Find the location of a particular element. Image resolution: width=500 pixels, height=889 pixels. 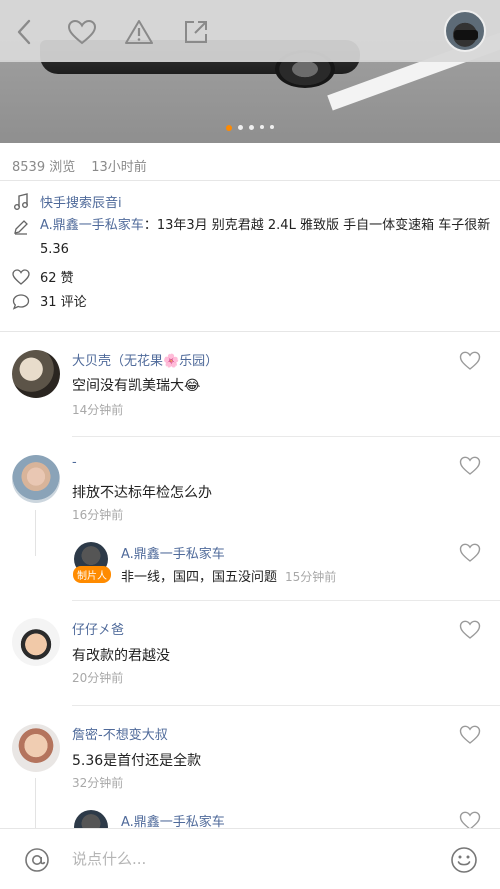

comments-count-row: 31 评论 is located at coordinates (49, 300).